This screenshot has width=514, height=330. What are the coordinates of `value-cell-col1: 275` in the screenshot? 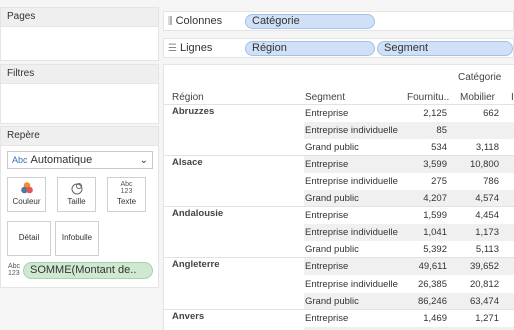 It's located at (439, 181).